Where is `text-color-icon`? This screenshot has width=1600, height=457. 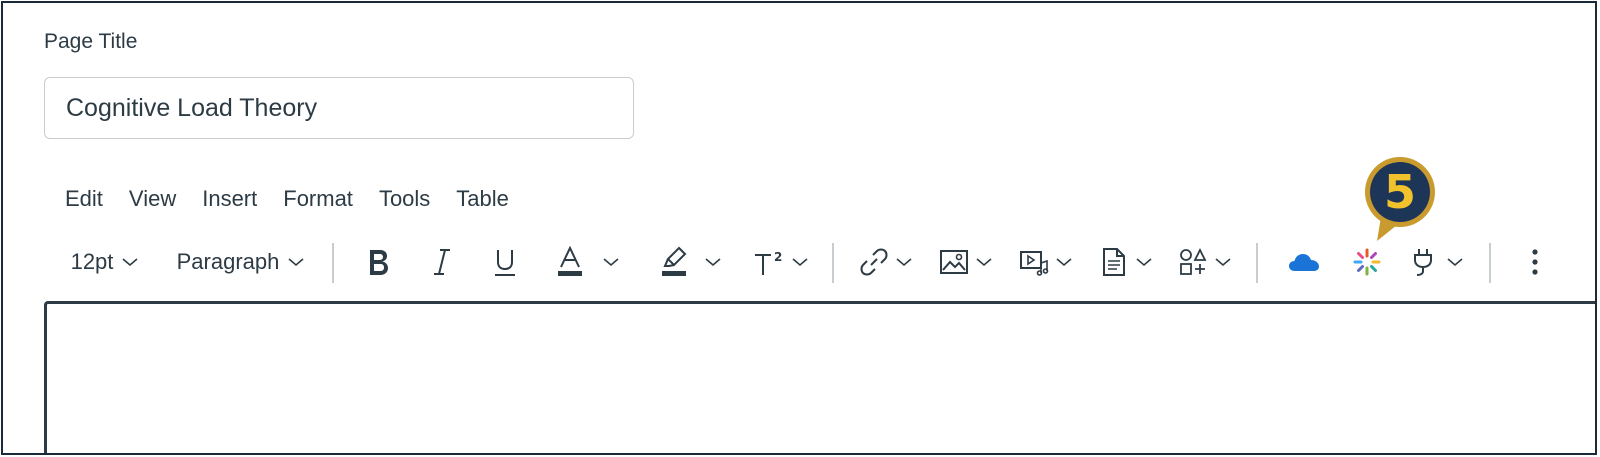
text-color-icon is located at coordinates (570, 261).